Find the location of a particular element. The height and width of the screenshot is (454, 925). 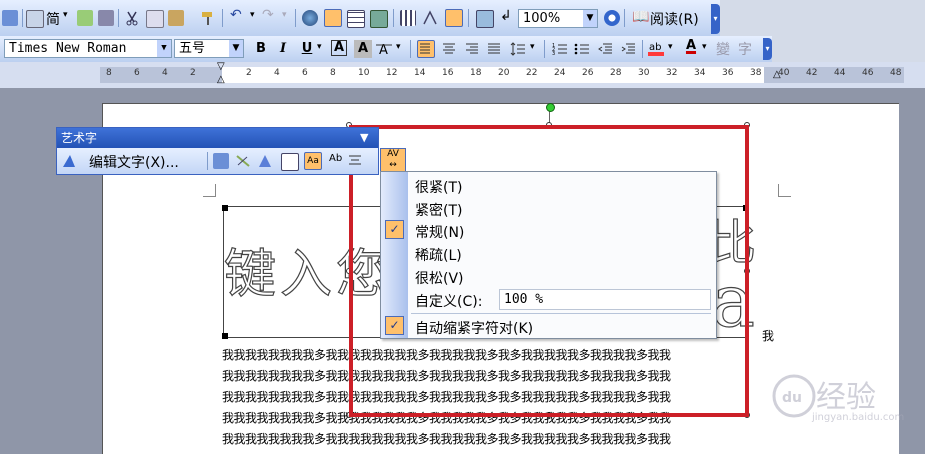

alignment-icon is located at coordinates (355, 161).